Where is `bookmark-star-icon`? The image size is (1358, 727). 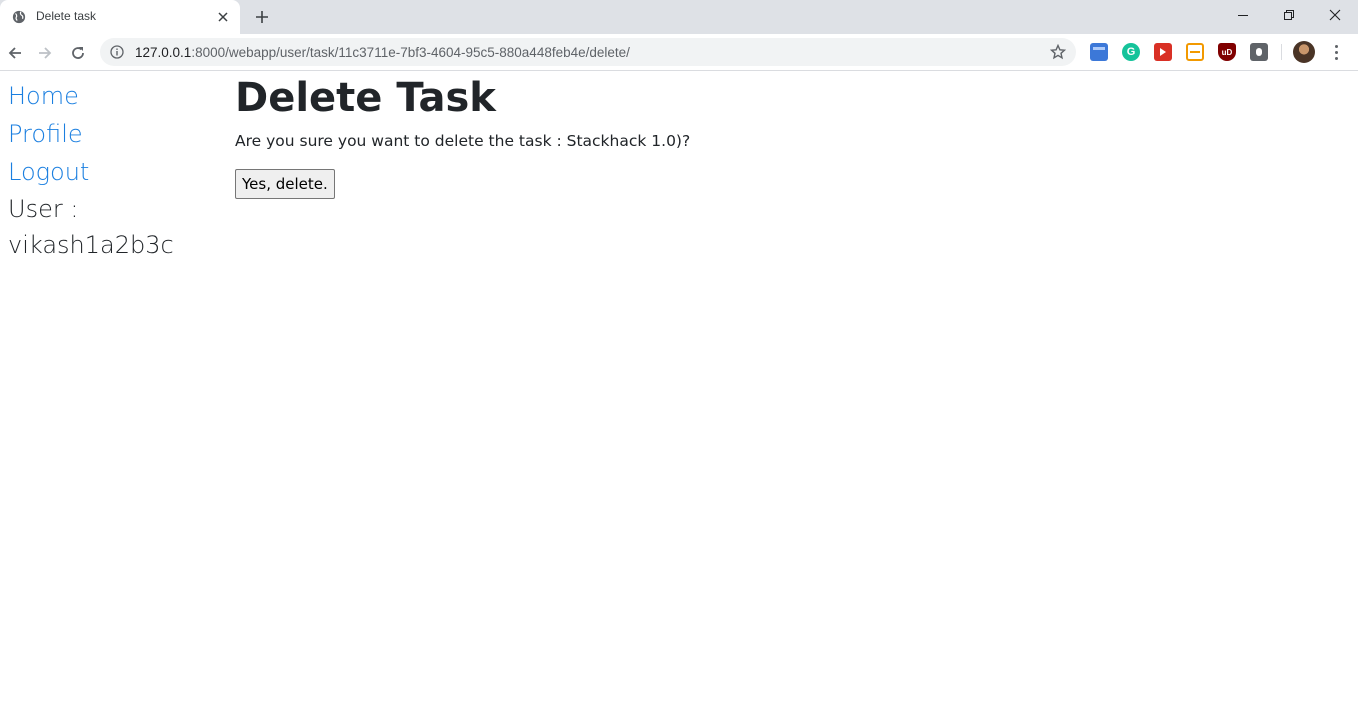 bookmark-star-icon is located at coordinates (1058, 52).